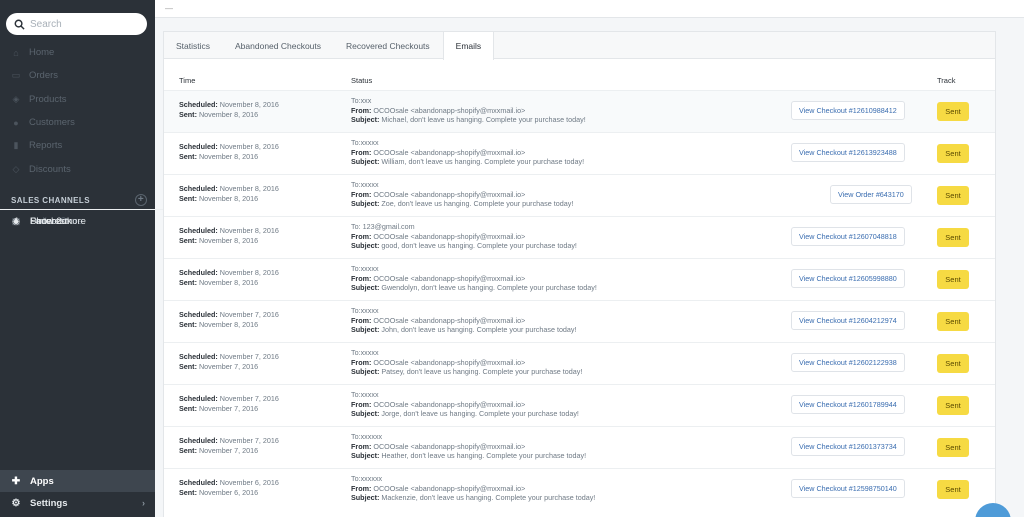  What do you see at coordinates (848, 236) in the screenshot?
I see `view-checkout-button: View Checkout #12607048818` at bounding box center [848, 236].